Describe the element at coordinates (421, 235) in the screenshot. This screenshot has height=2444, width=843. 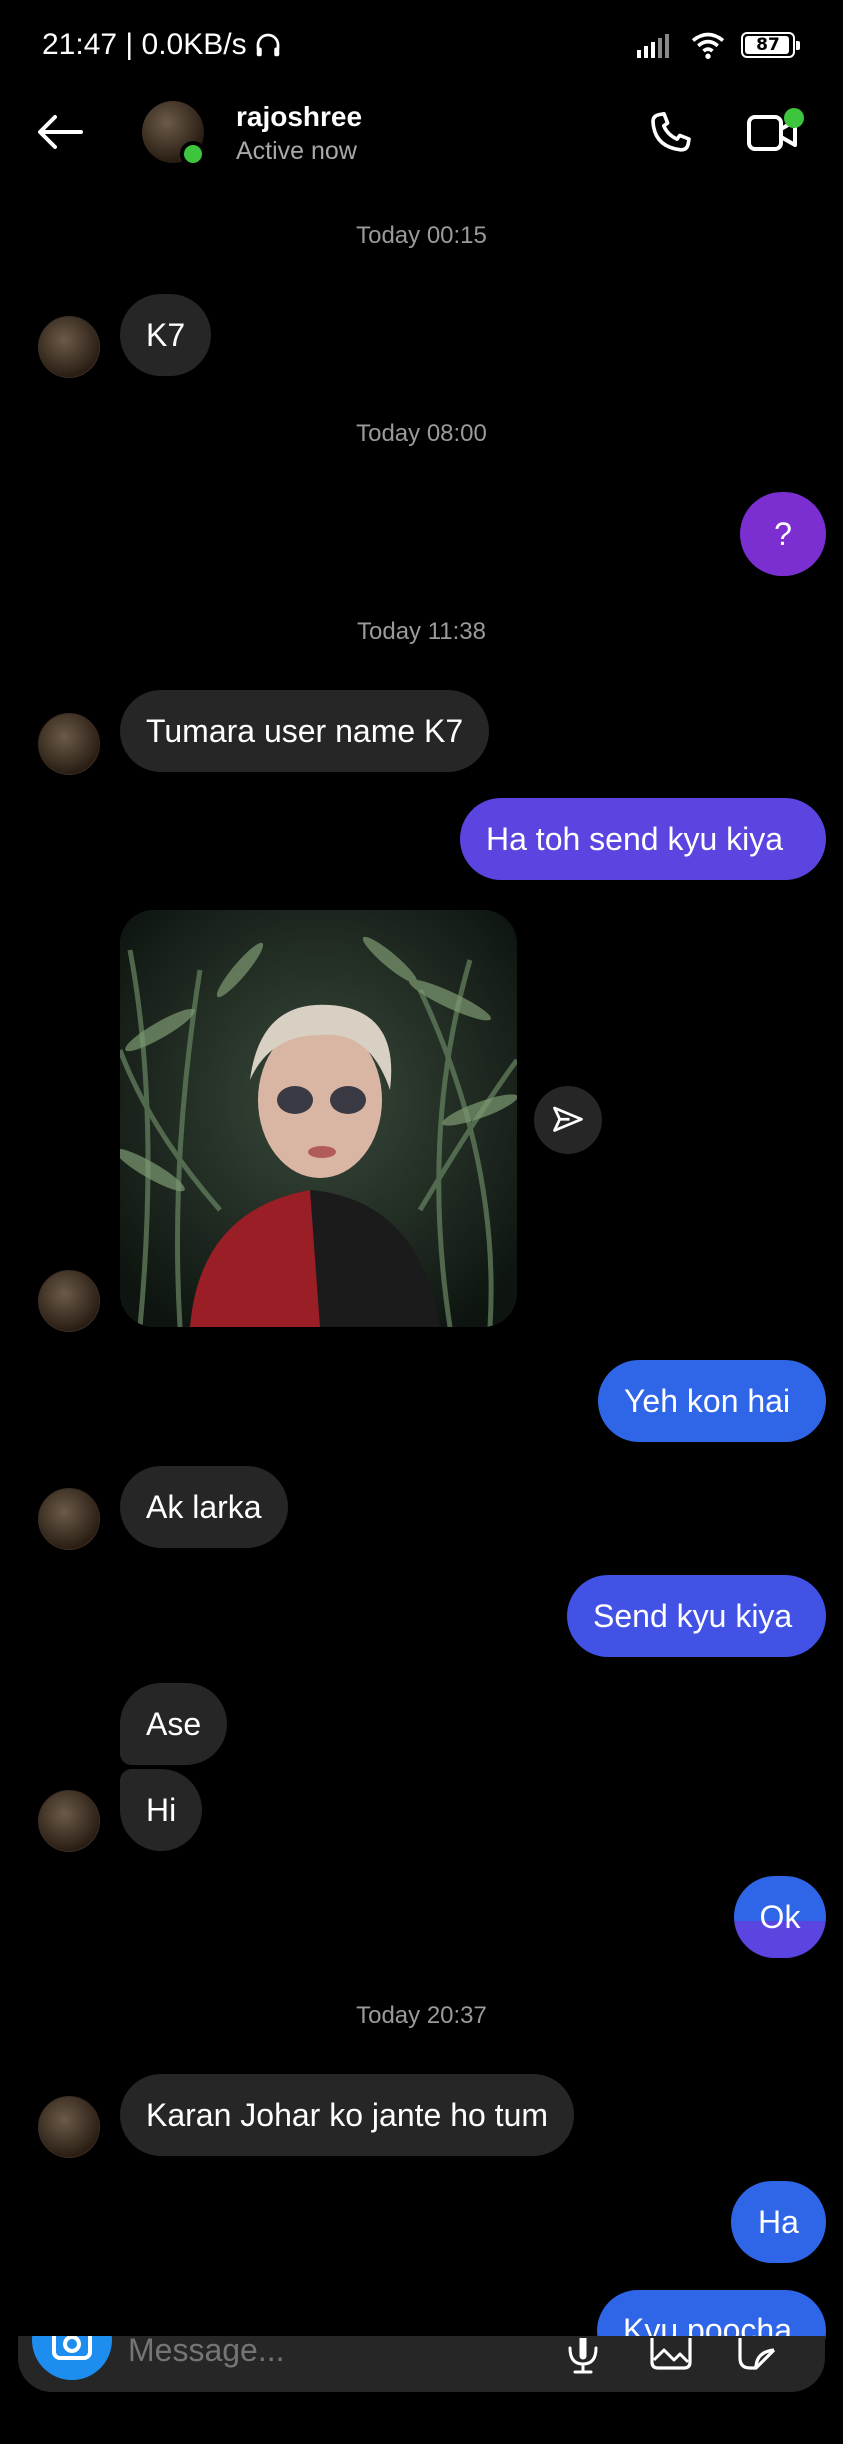
I see `timestamp: Today 00:15` at that location.